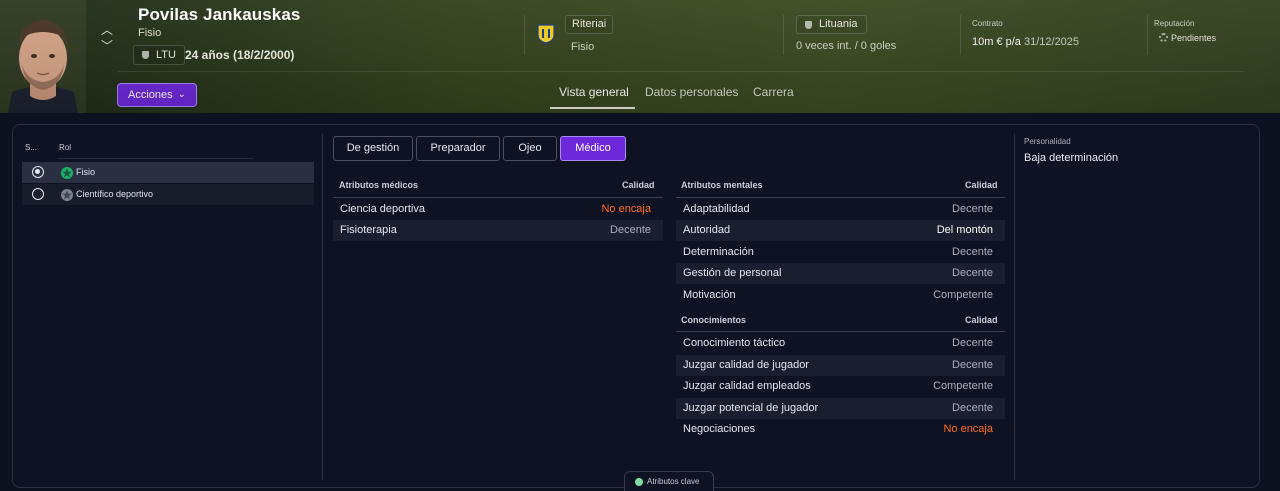 This screenshot has height=491, width=1280. What do you see at coordinates (368, 230) in the screenshot?
I see `attribute-label: Fisioterapia` at bounding box center [368, 230].